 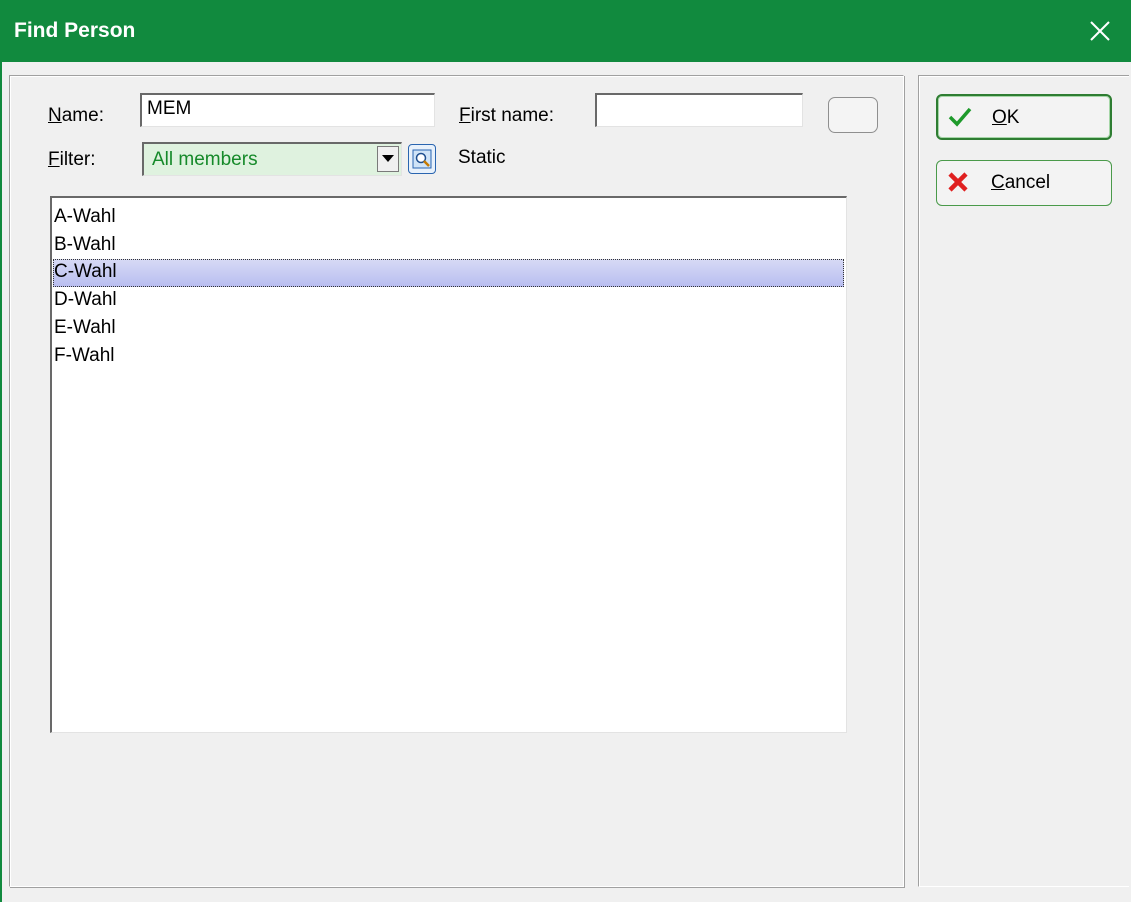 I want to click on name-input: MEM, so click(x=287, y=110).